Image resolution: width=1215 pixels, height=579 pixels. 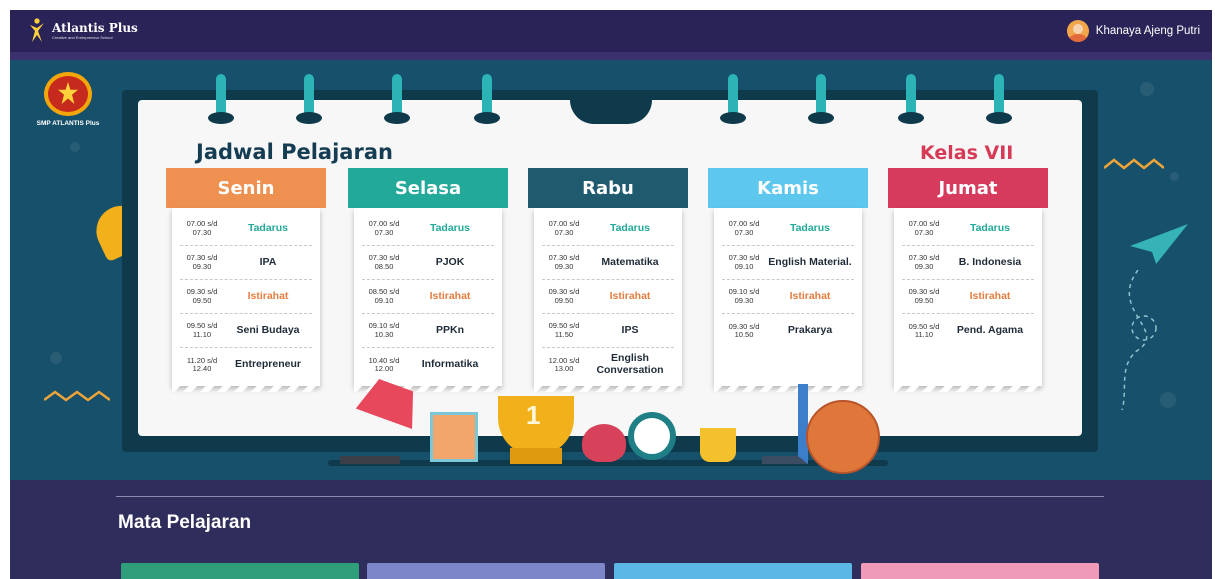 What do you see at coordinates (294, 152) in the screenshot?
I see `schedule-title: Jadwal Pelajaran` at bounding box center [294, 152].